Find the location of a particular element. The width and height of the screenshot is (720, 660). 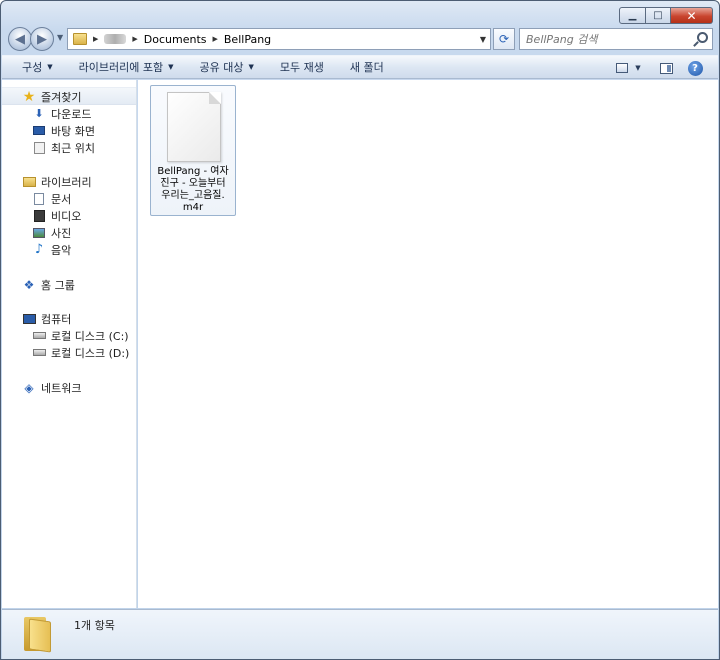

sidebar-item-music: ♪ 음악 is located at coordinates (51, 249).